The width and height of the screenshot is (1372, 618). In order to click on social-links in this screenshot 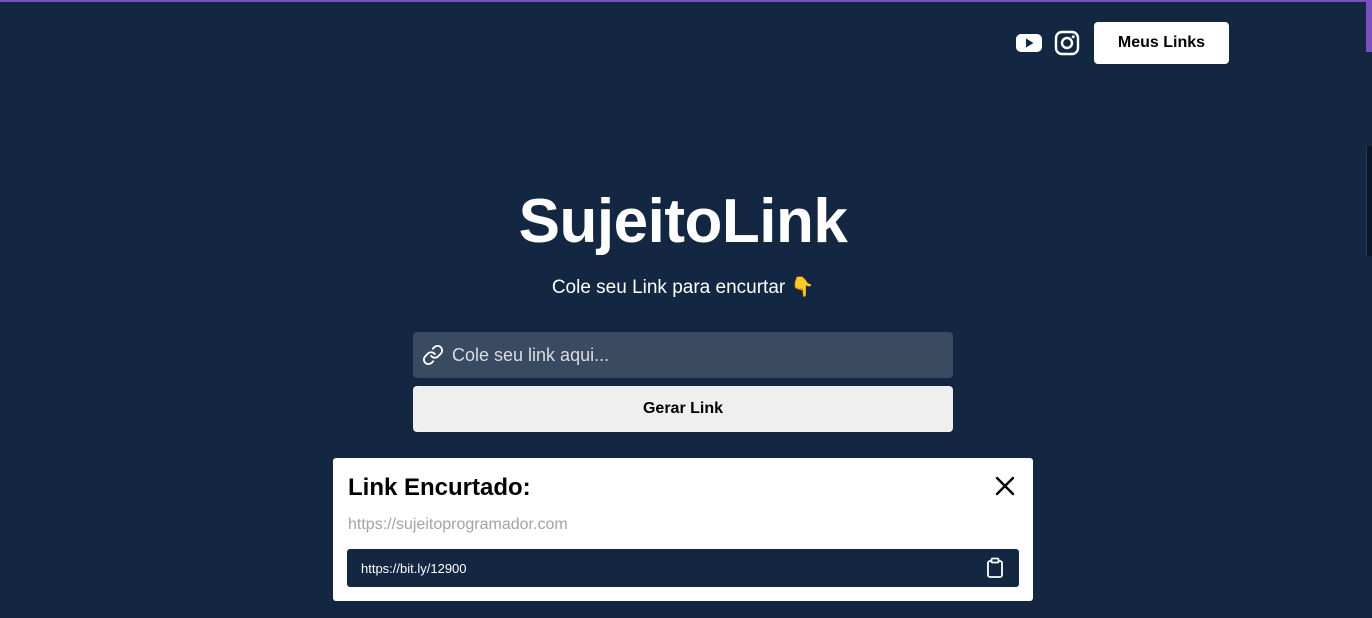, I will do `click(1048, 43)`.